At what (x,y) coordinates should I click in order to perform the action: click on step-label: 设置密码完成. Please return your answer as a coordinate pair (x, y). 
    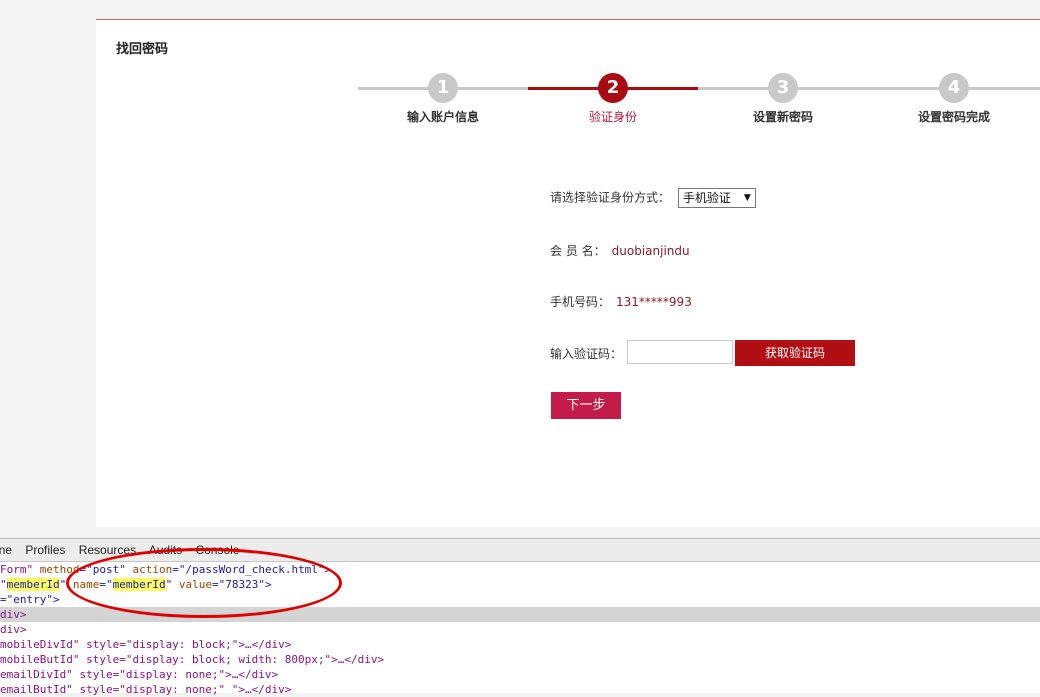
    Looking at the image, I should click on (953, 117).